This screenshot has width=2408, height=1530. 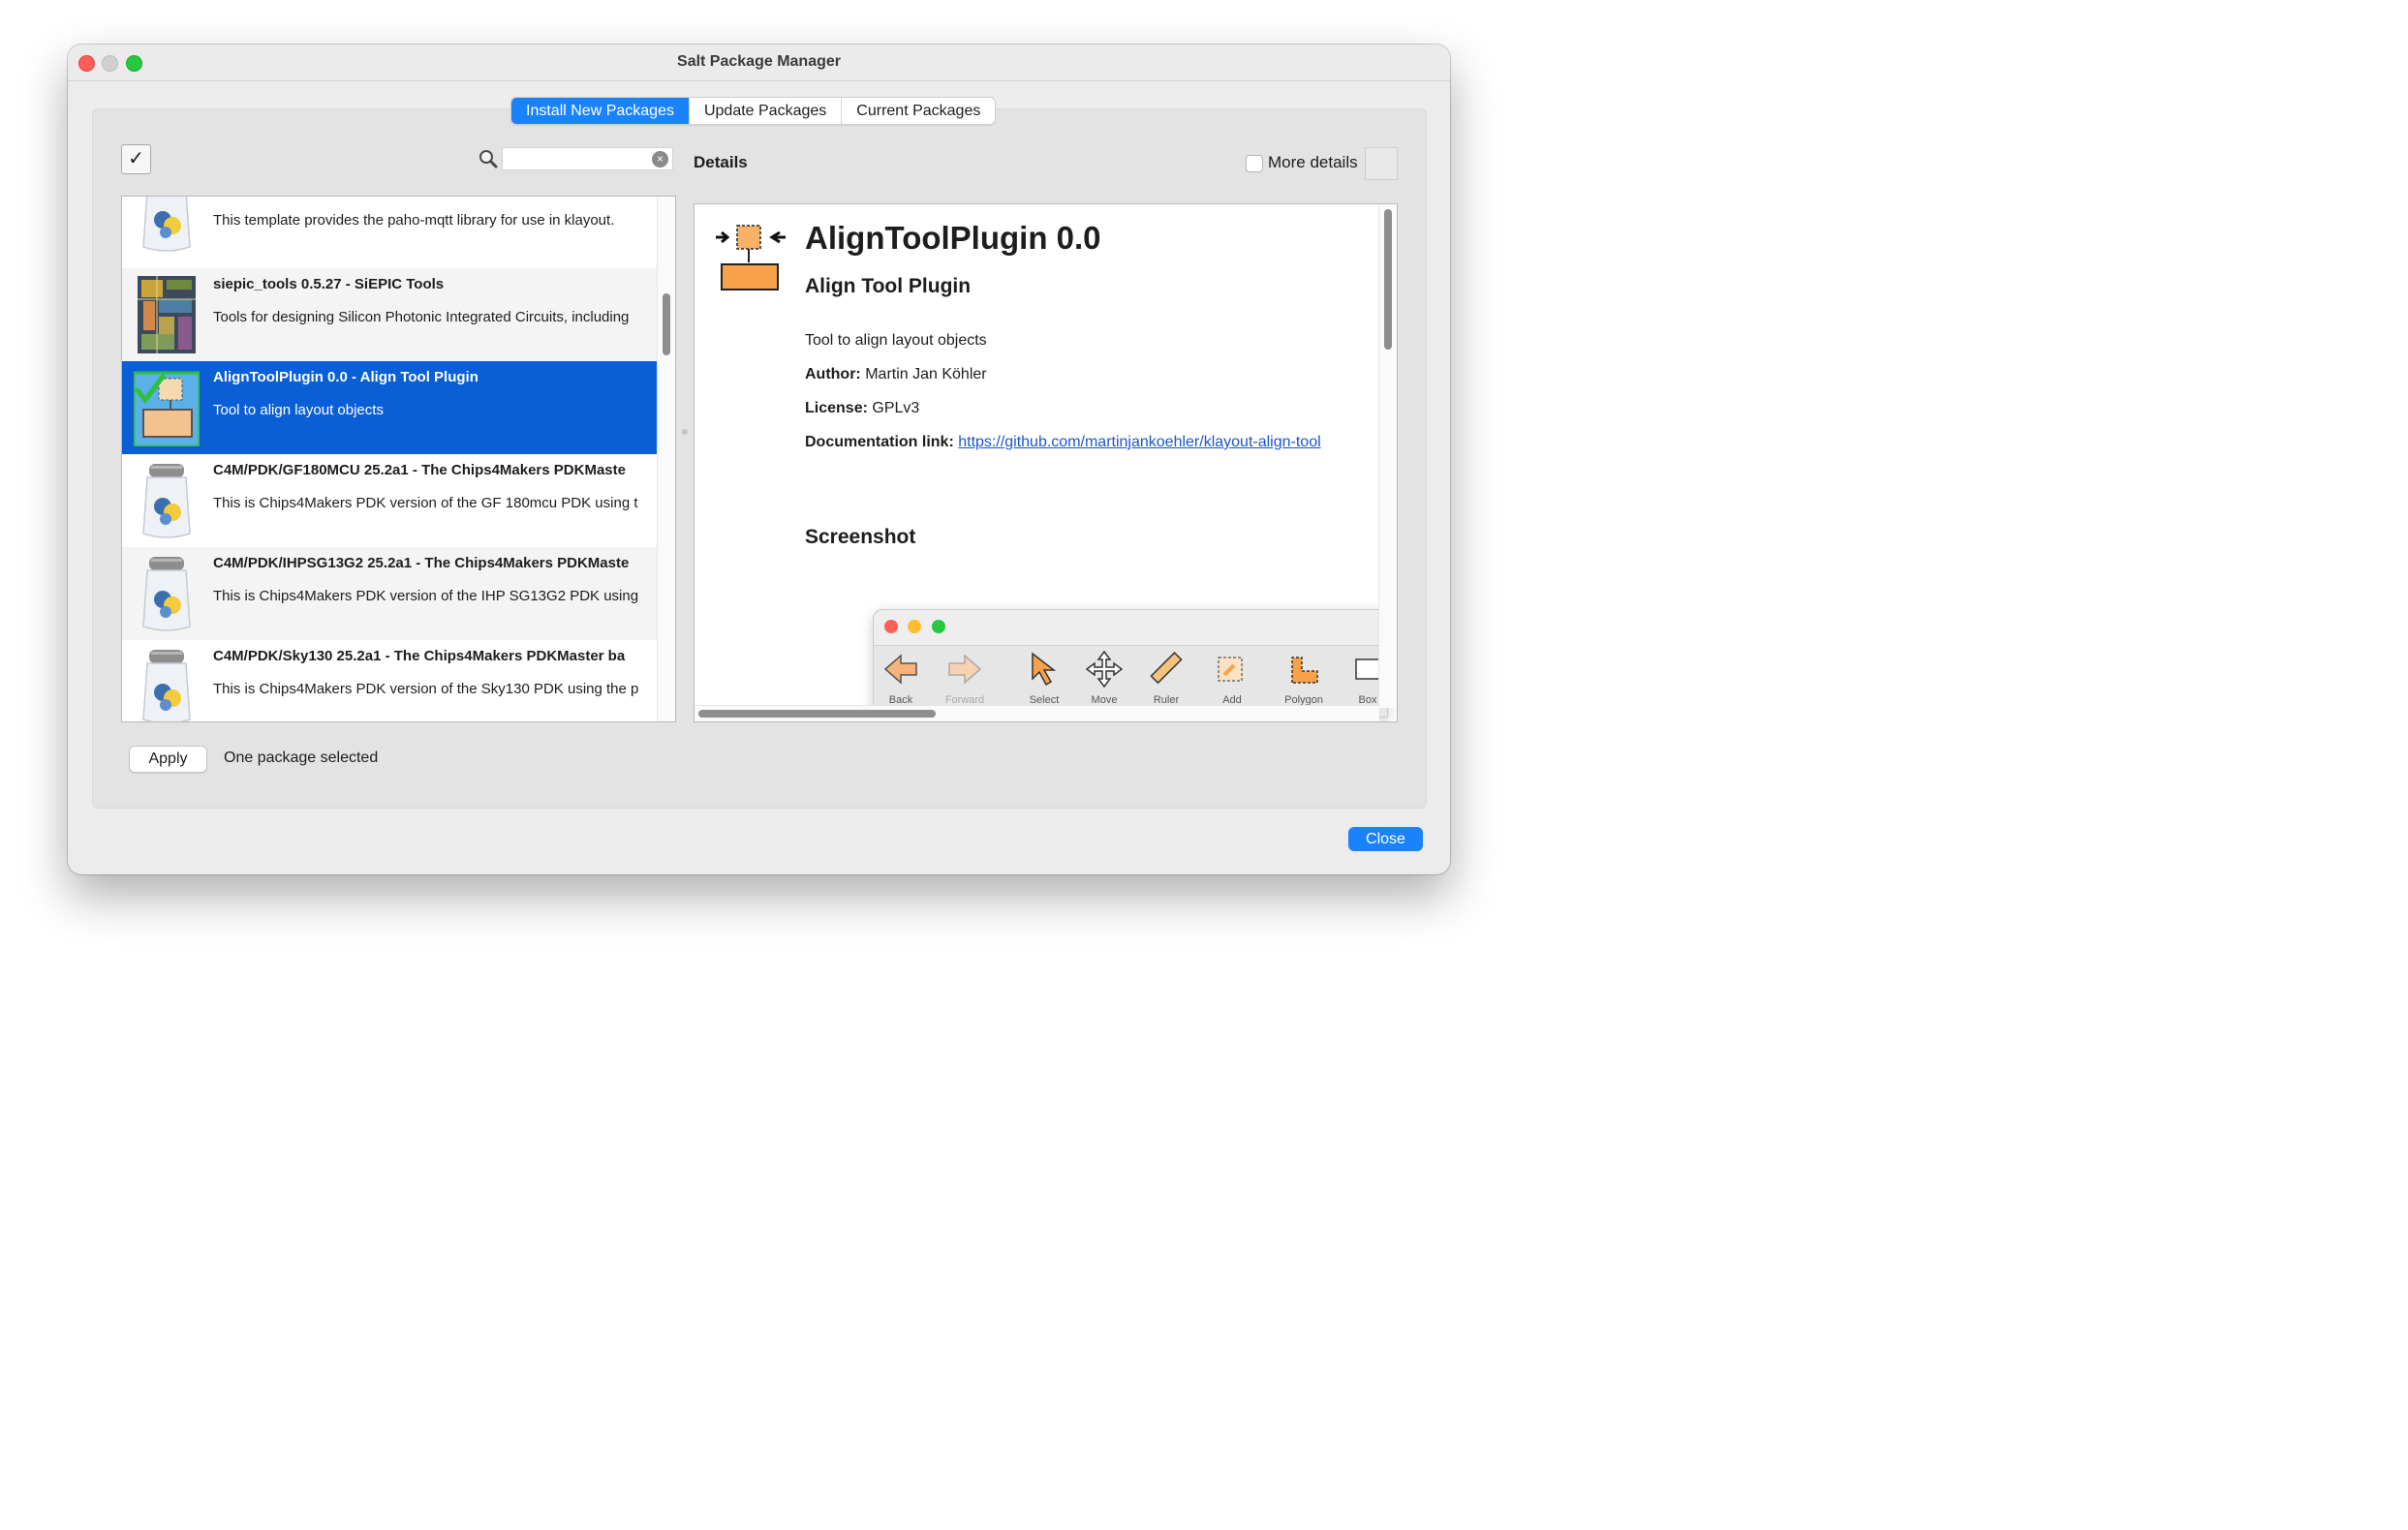 What do you see at coordinates (587, 159) in the screenshot?
I see `search-input` at bounding box center [587, 159].